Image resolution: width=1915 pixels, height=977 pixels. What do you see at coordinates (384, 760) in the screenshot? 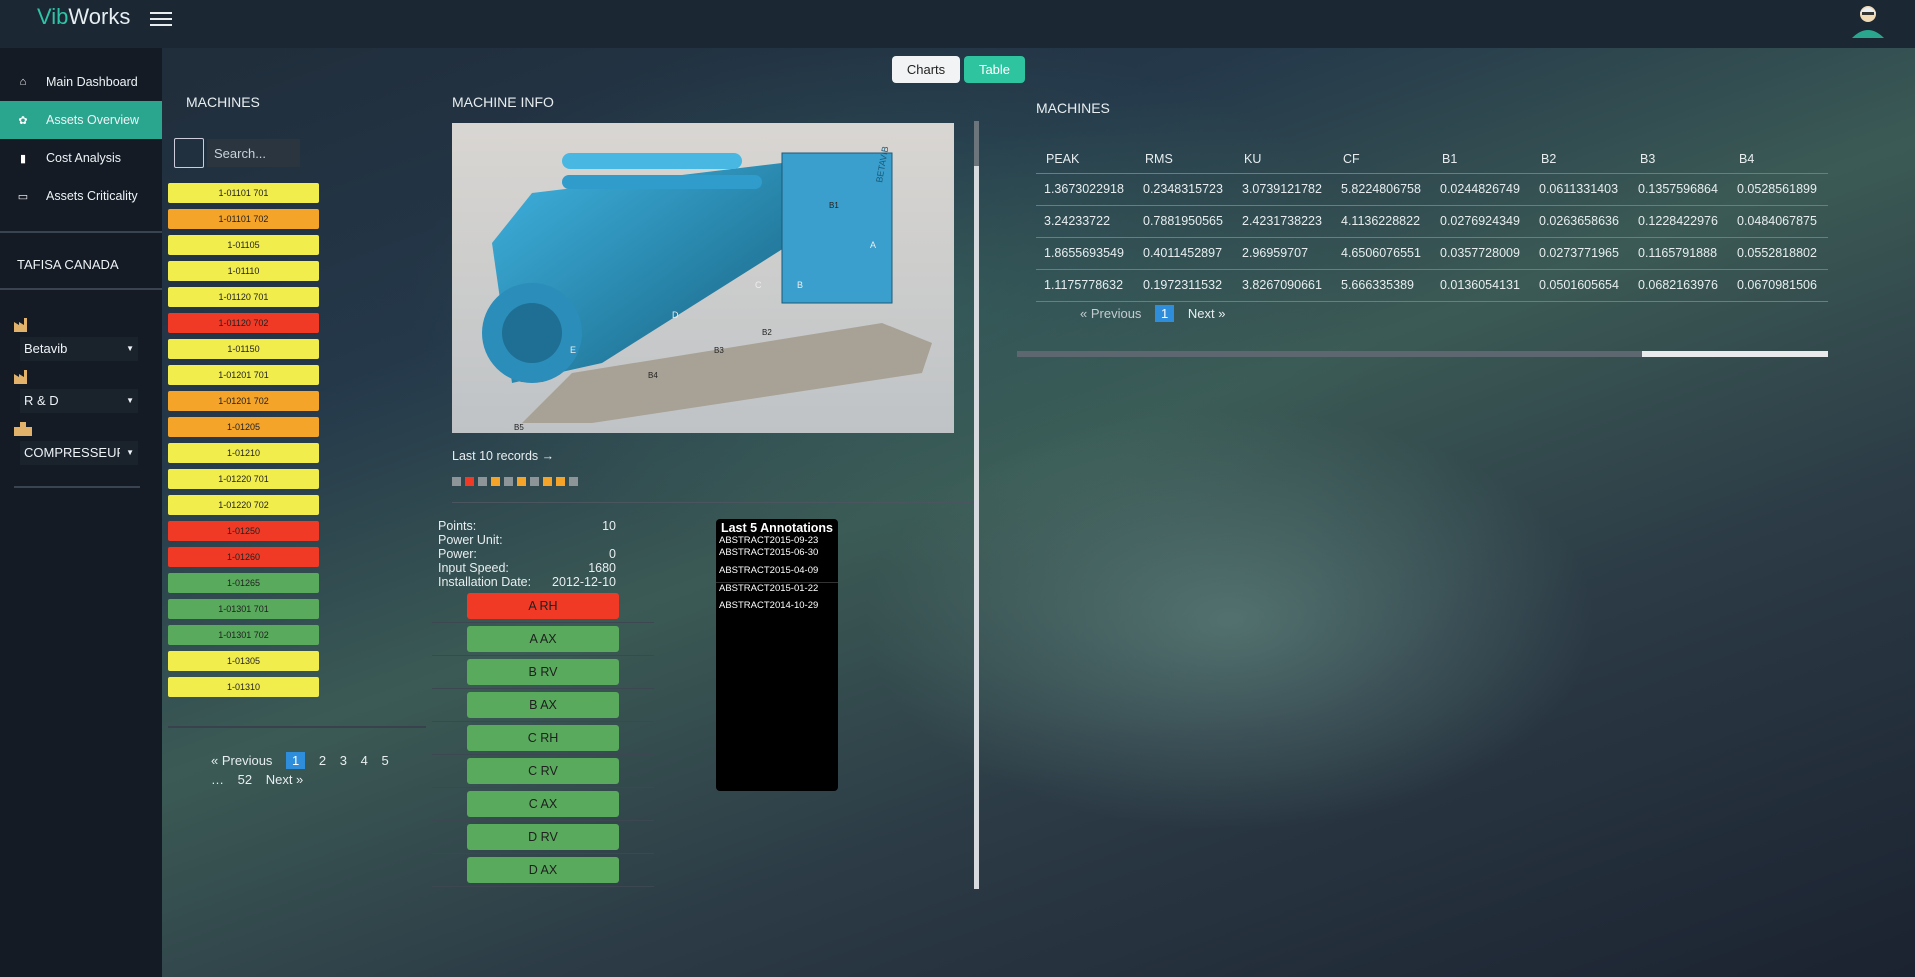
I see `pagination-page: 5` at bounding box center [384, 760].